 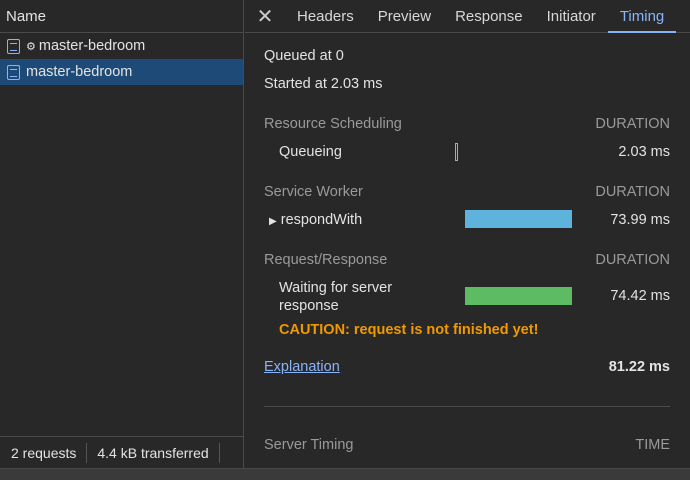 I want to click on respond-with-label: respondWith, so click(x=321, y=220).